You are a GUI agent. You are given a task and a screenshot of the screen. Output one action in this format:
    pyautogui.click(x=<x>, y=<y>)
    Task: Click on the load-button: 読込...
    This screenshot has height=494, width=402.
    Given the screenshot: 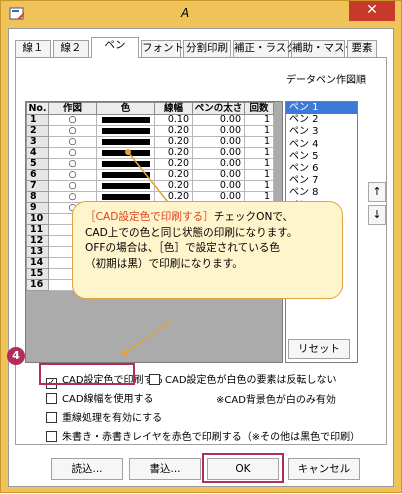 What is the action you would take?
    pyautogui.click(x=87, y=469)
    